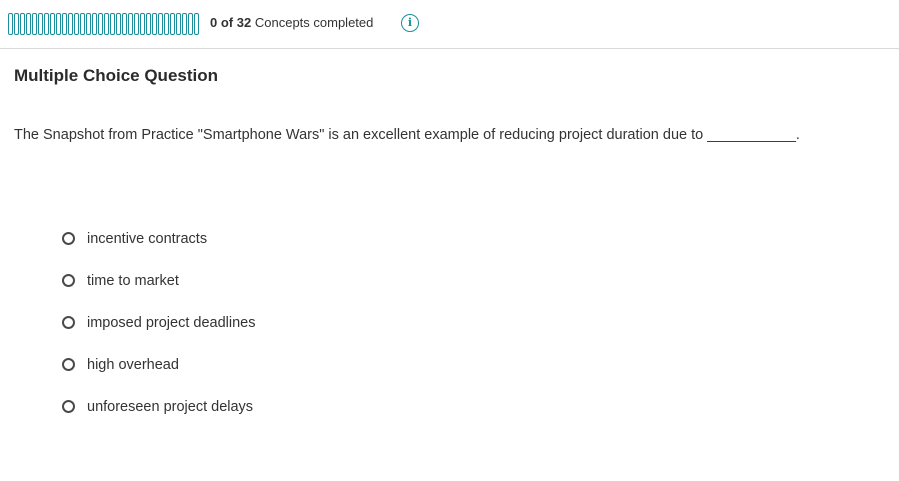  I want to click on answer-option-label: high overhead, so click(133, 365).